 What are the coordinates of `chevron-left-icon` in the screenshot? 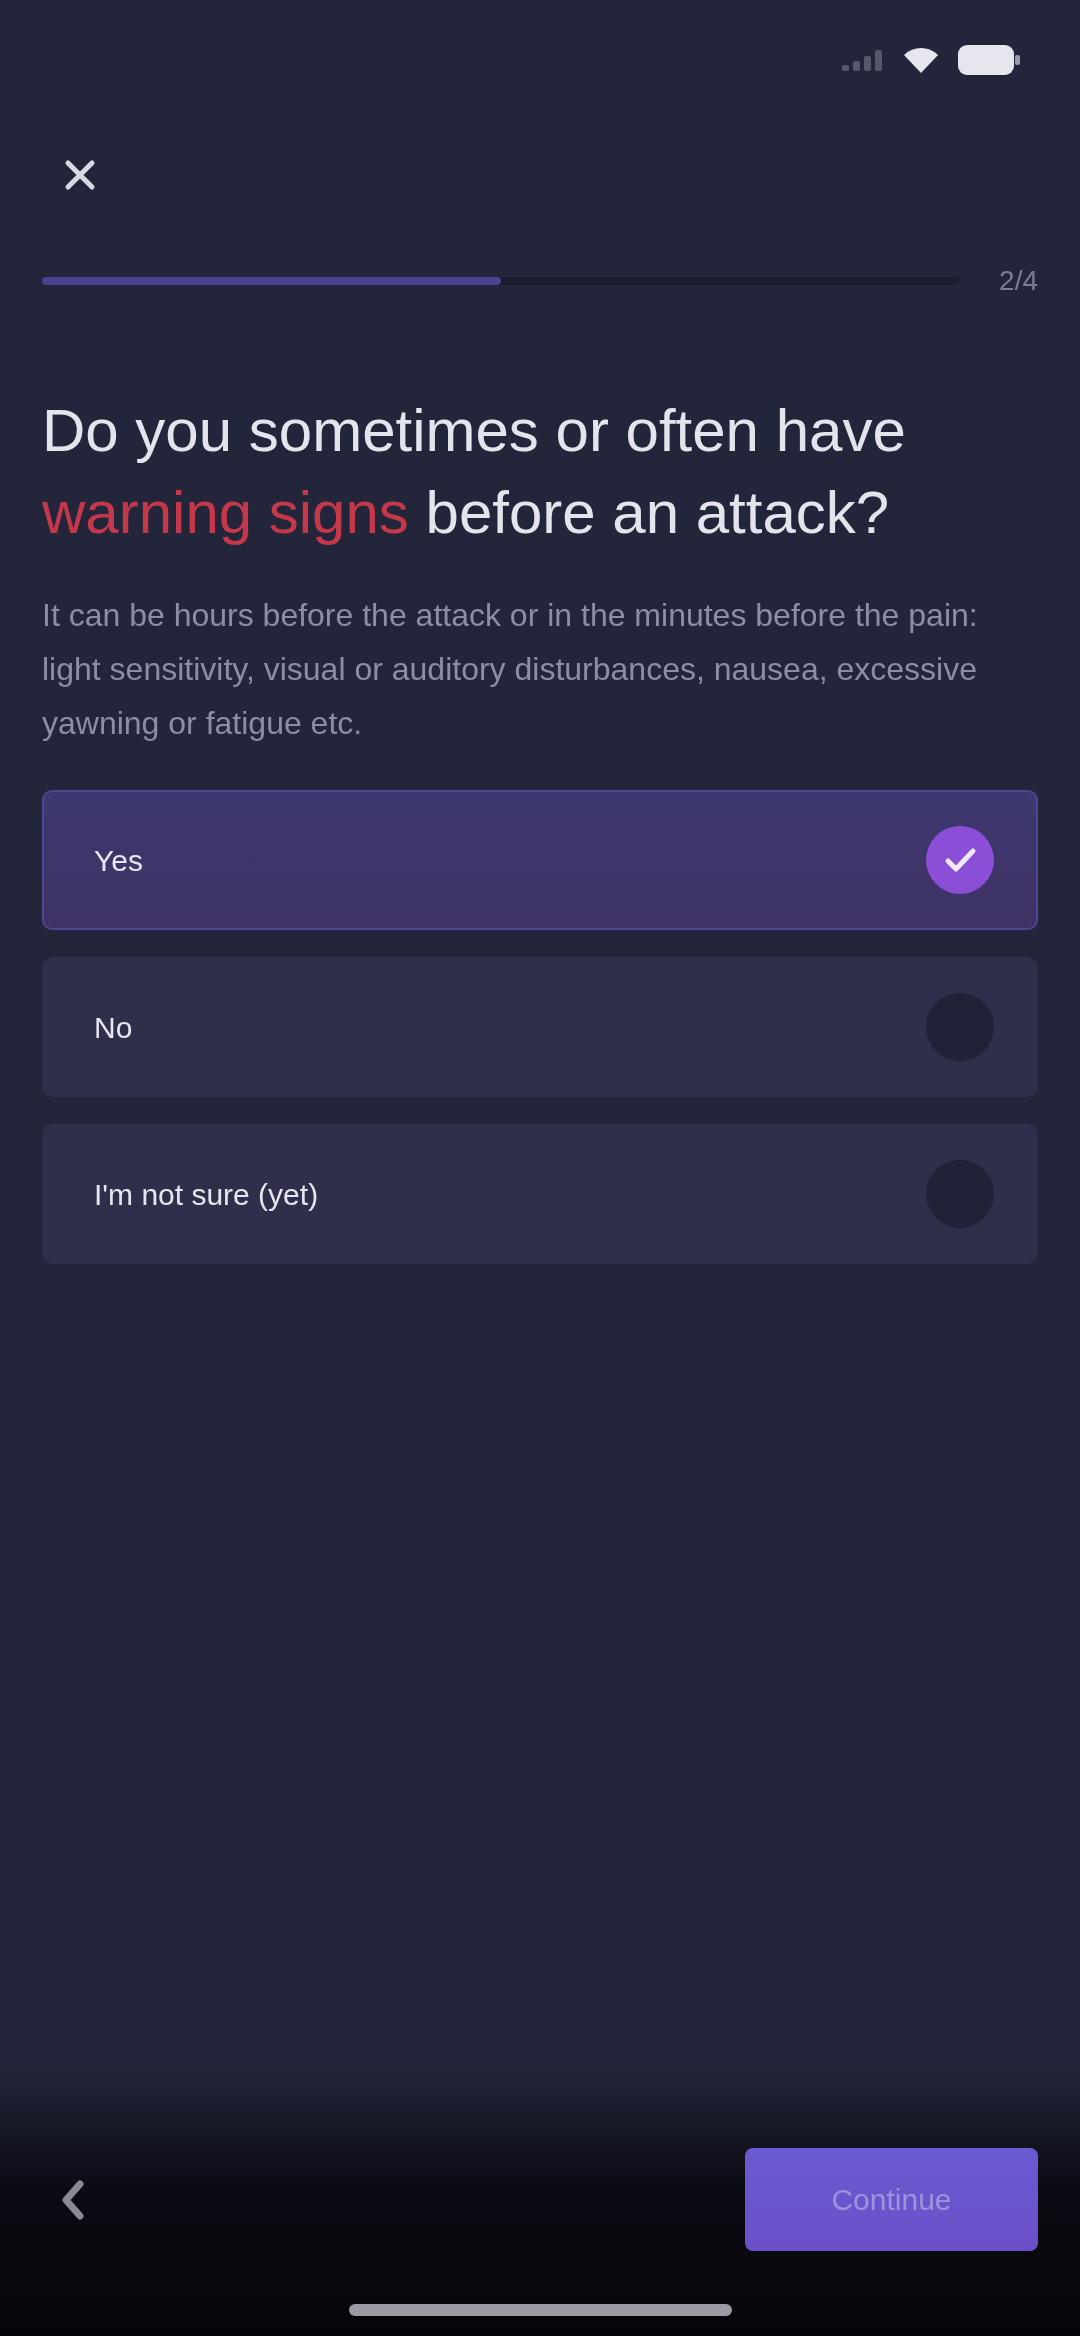 It's located at (72, 2199).